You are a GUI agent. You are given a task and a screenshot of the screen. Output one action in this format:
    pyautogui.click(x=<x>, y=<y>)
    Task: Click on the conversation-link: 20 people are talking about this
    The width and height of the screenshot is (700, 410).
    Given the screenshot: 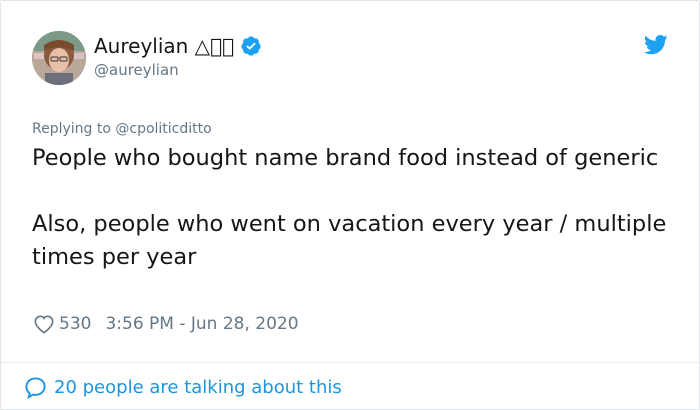 What is the action you would take?
    pyautogui.click(x=183, y=387)
    